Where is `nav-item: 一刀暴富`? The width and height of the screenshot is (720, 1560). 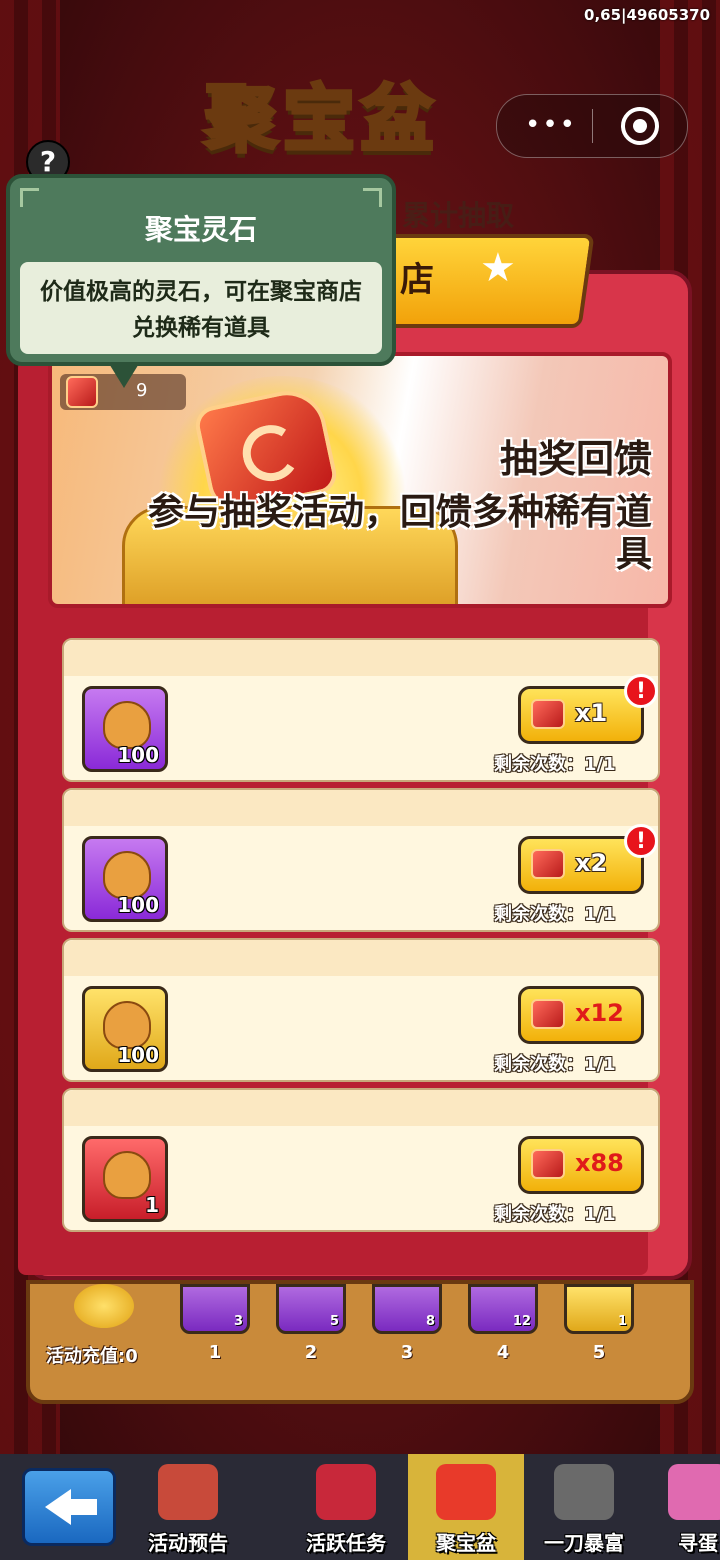
nav-item: 一刀暴富 is located at coordinates (584, 1507).